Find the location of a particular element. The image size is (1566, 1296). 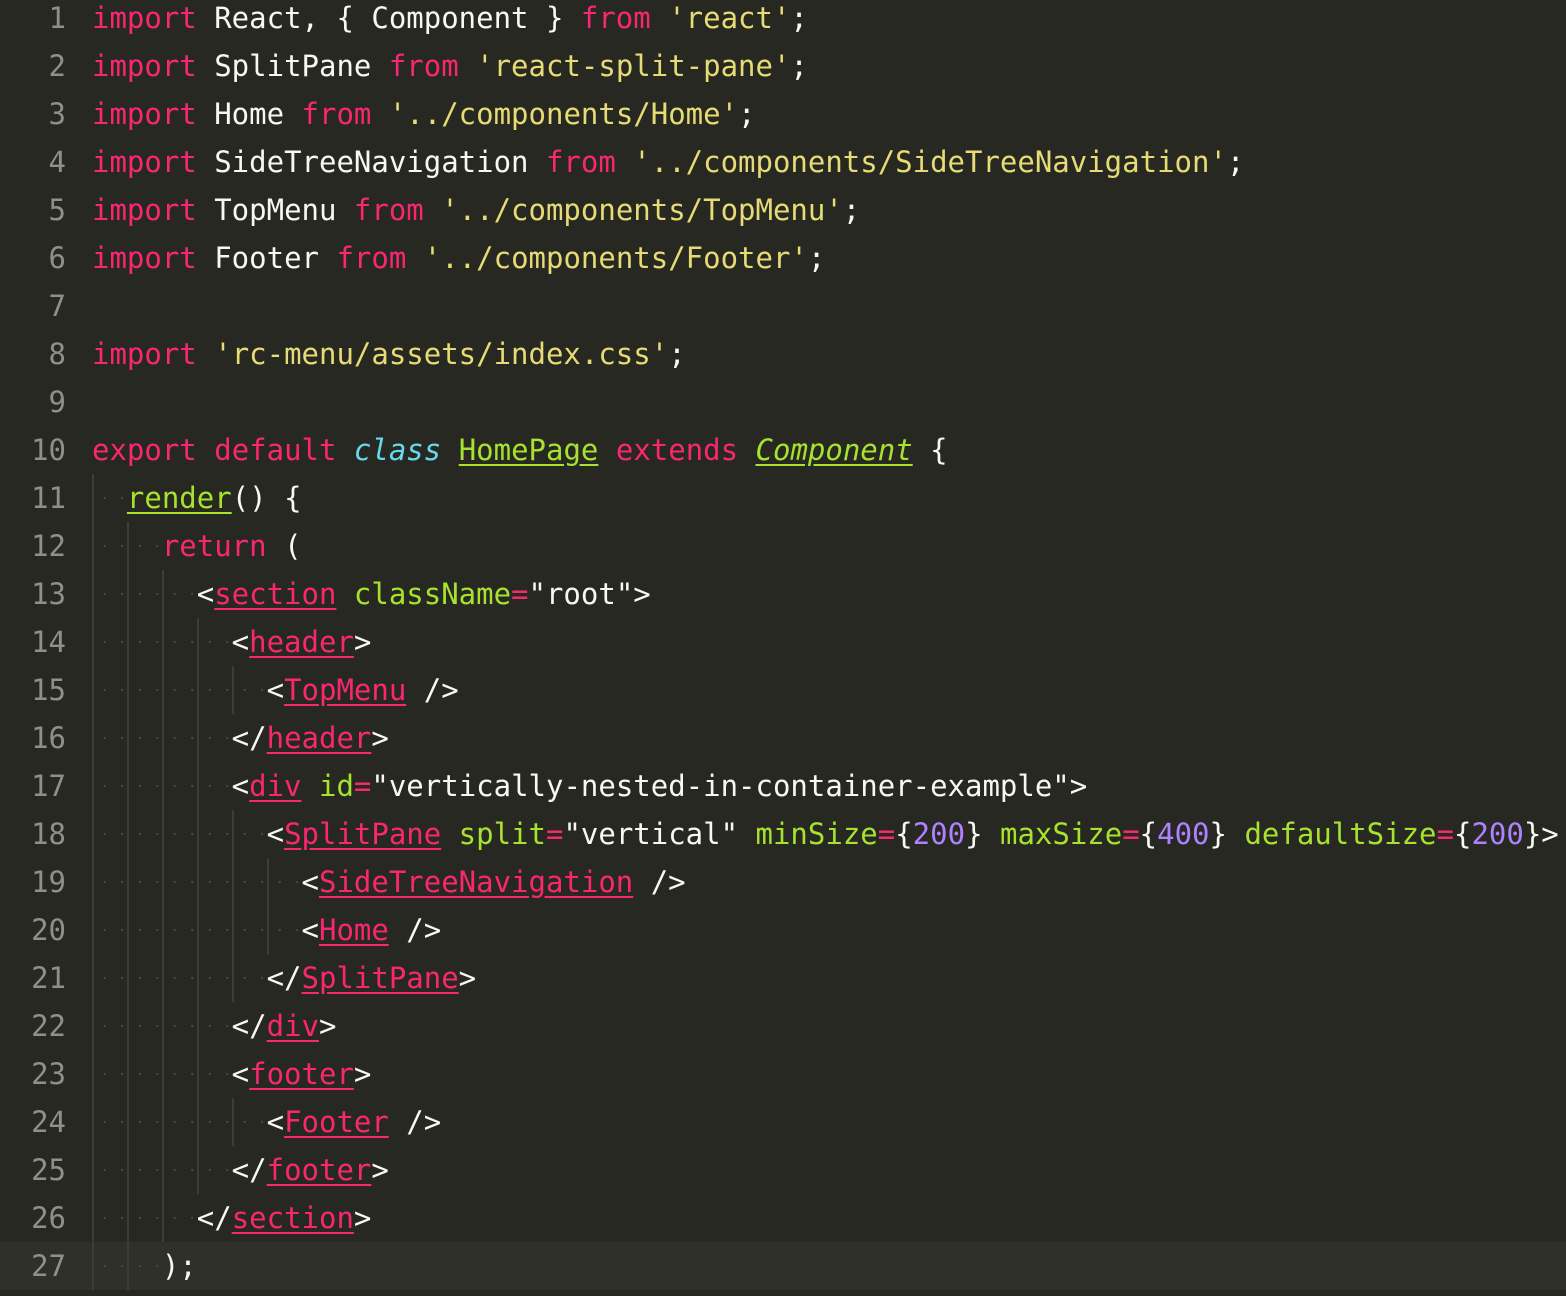

code-line: 19 <SideTreeNavigation /> is located at coordinates (783, 882).